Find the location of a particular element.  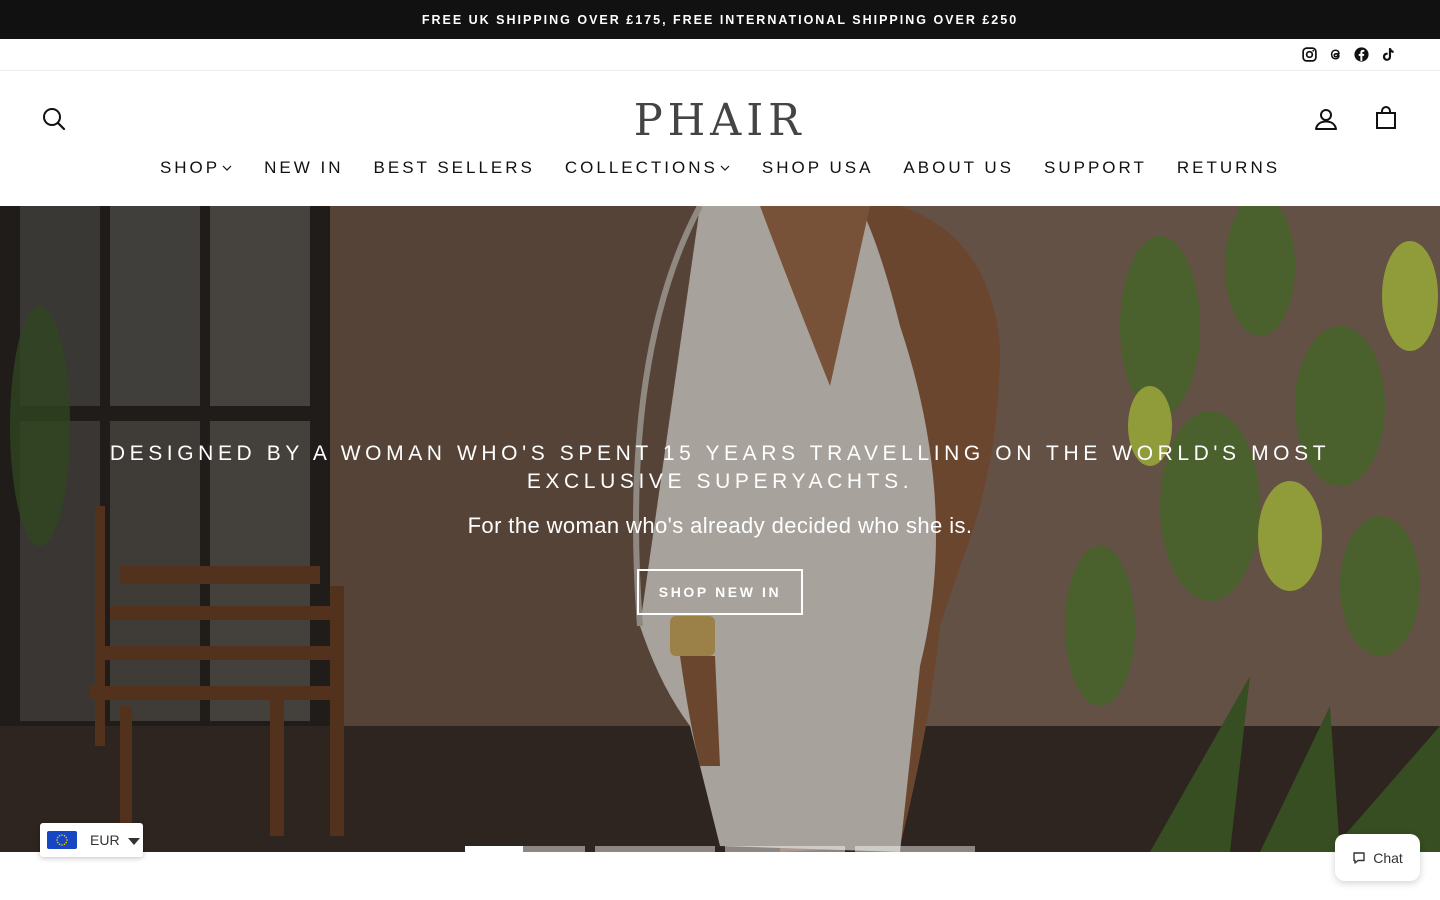

nav-item-support: SUPPORT is located at coordinates (1095, 168).